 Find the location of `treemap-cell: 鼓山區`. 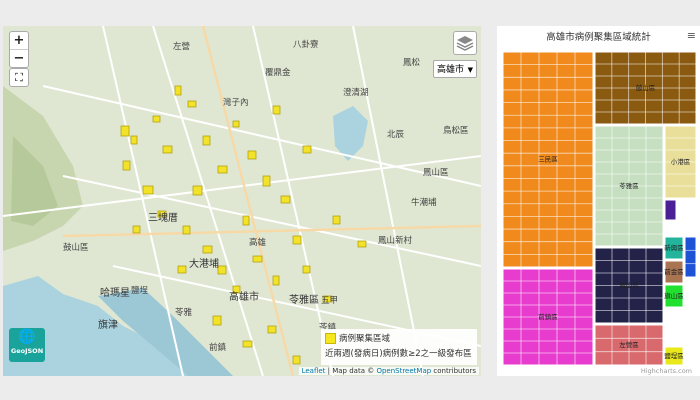

treemap-cell: 鼓山區 is located at coordinates (645, 88).